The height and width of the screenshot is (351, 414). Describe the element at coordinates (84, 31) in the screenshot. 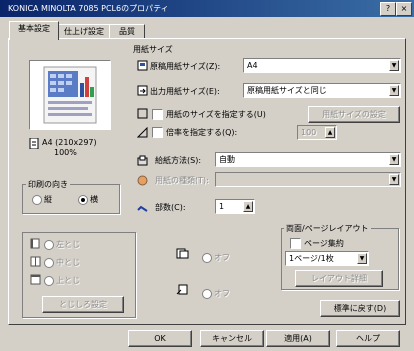

I see `tab-finishing: 仕上げ設定` at that location.